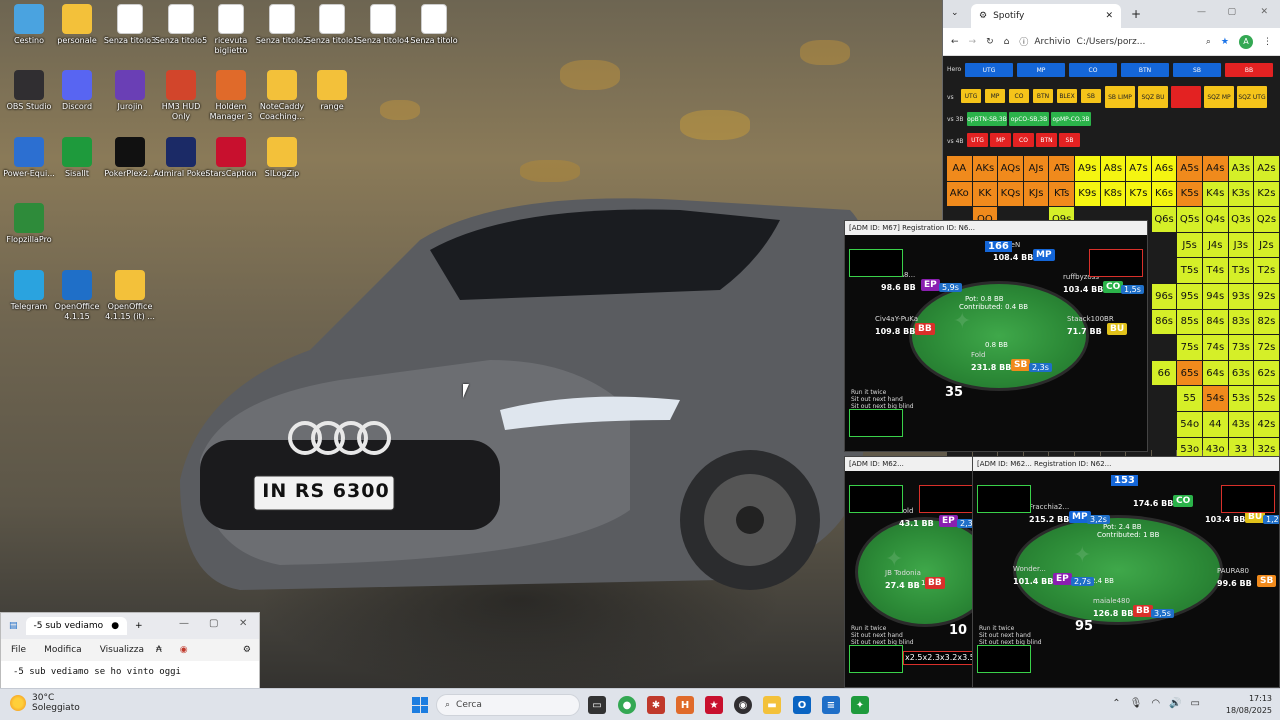  What do you see at coordinates (989, 70) in the screenshot?
I see `hero-pos-utg: UTG` at bounding box center [989, 70].